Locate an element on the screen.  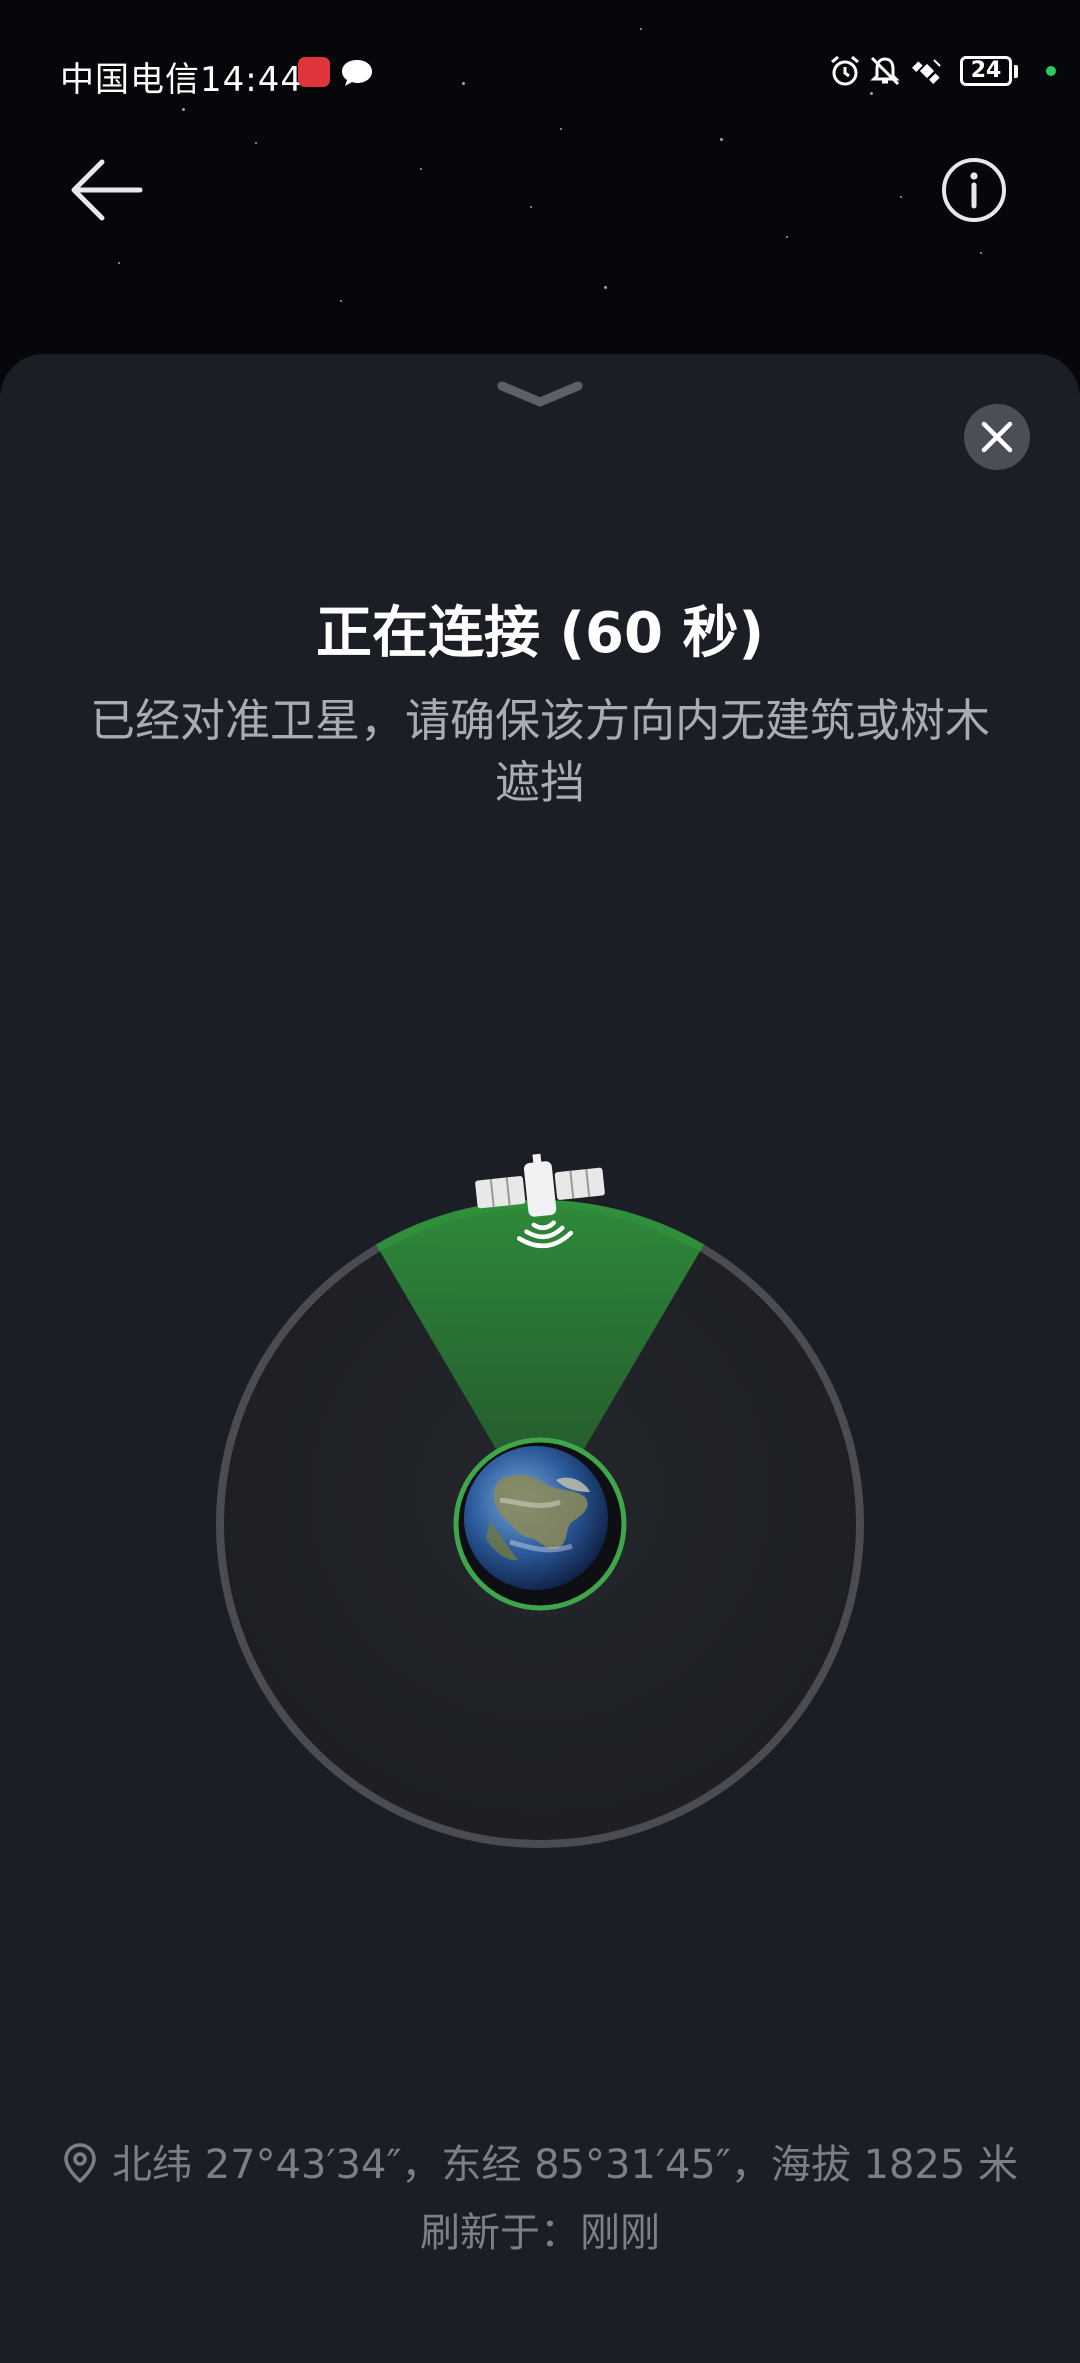
earth-icon is located at coordinates (536, 1518).